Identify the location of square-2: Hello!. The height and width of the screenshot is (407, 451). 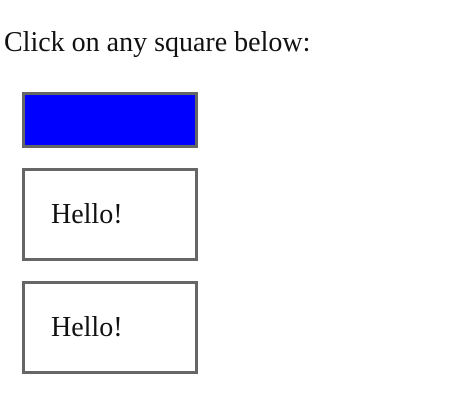
(110, 214).